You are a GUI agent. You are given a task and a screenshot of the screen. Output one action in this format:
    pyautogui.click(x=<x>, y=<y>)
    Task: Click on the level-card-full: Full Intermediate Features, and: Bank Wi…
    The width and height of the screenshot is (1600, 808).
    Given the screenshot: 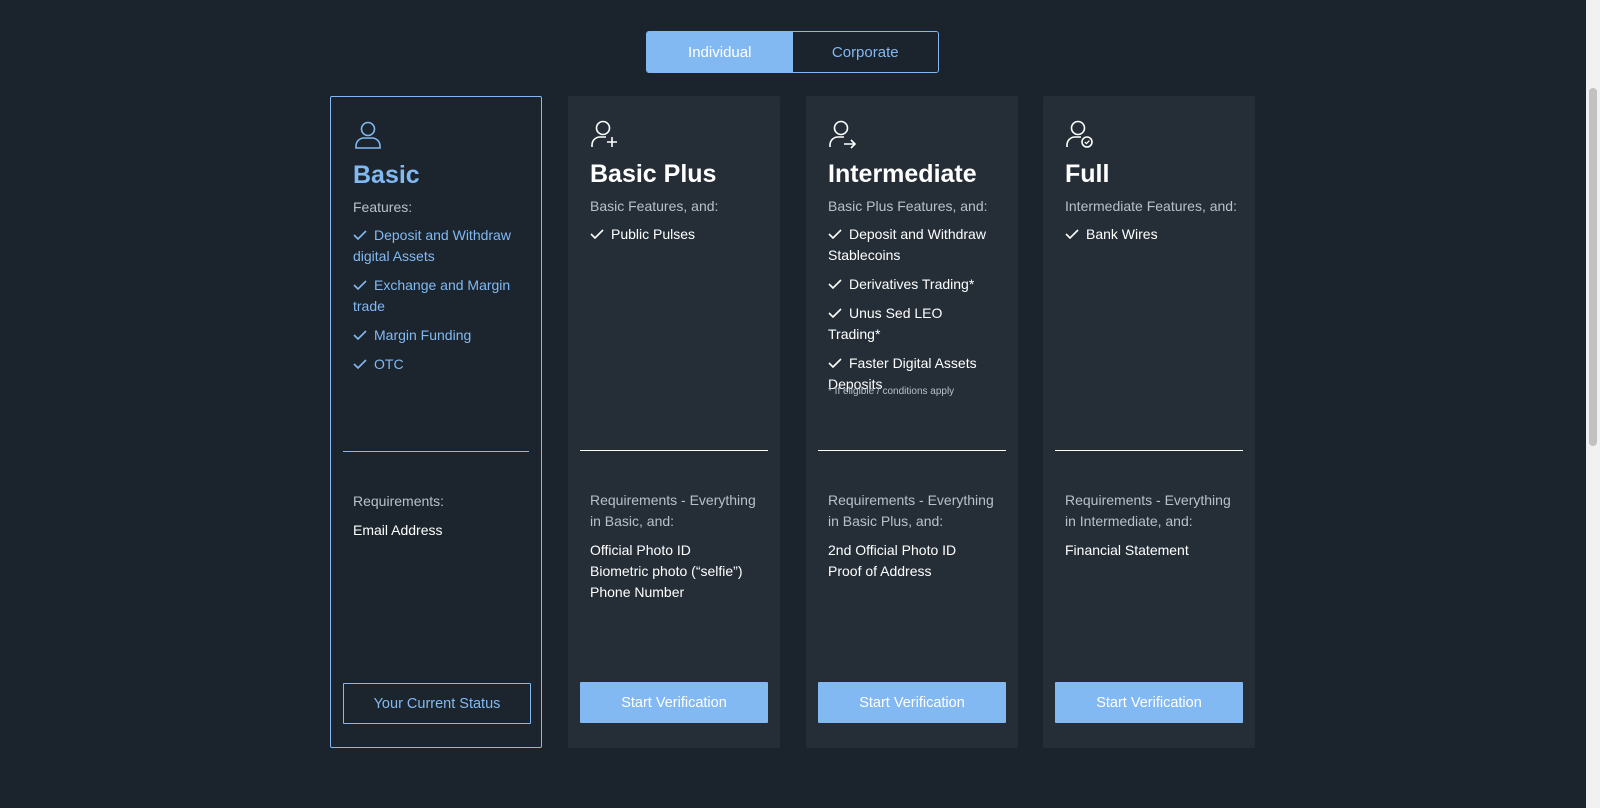 What is the action you would take?
    pyautogui.click(x=1149, y=422)
    